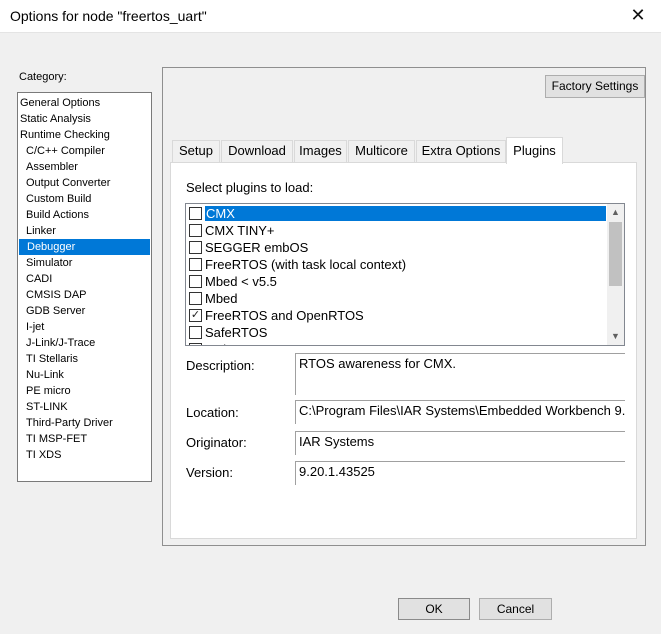 This screenshot has width=661, height=634. I want to click on location-label: Location:, so click(212, 412).